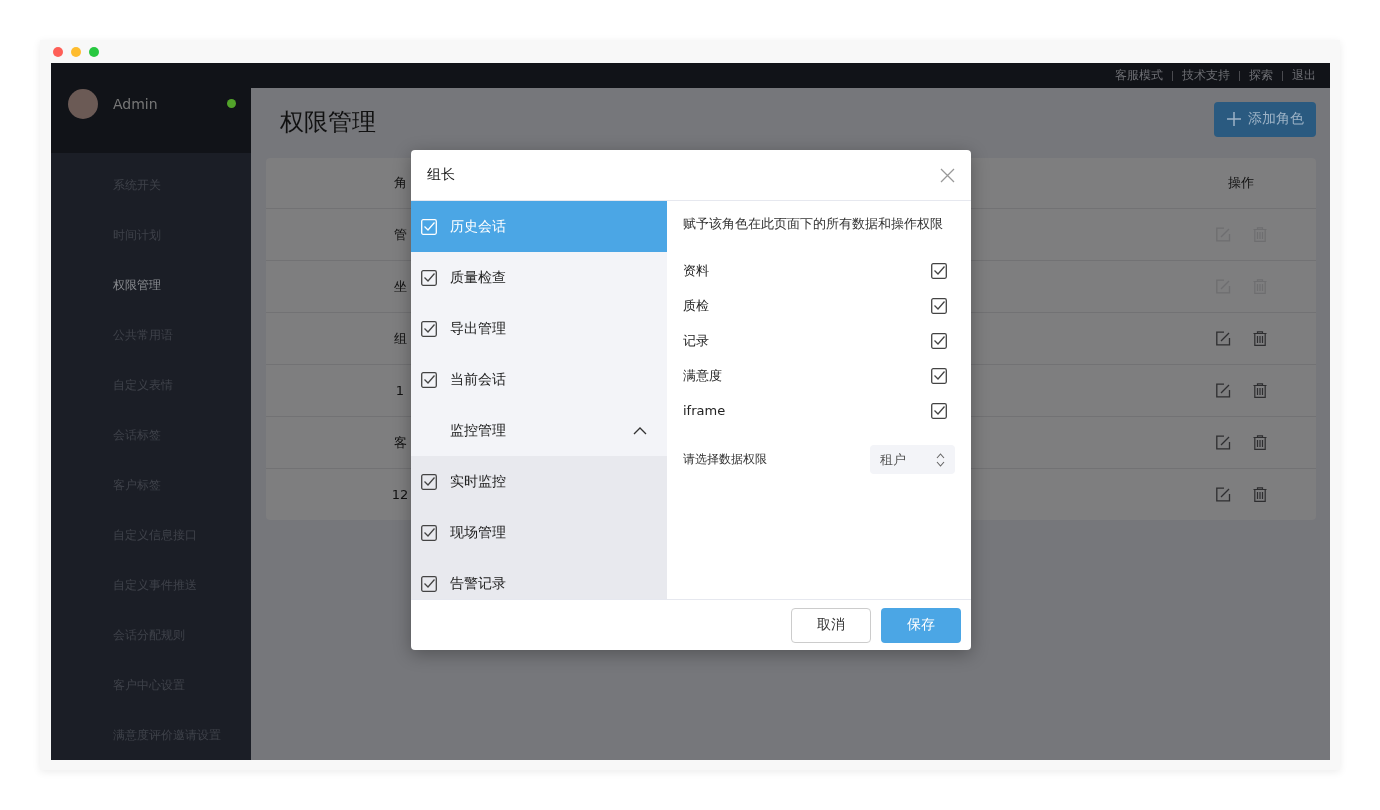 The image size is (1380, 810). What do you see at coordinates (696, 305) in the screenshot?
I see `permission-label: 质检` at bounding box center [696, 305].